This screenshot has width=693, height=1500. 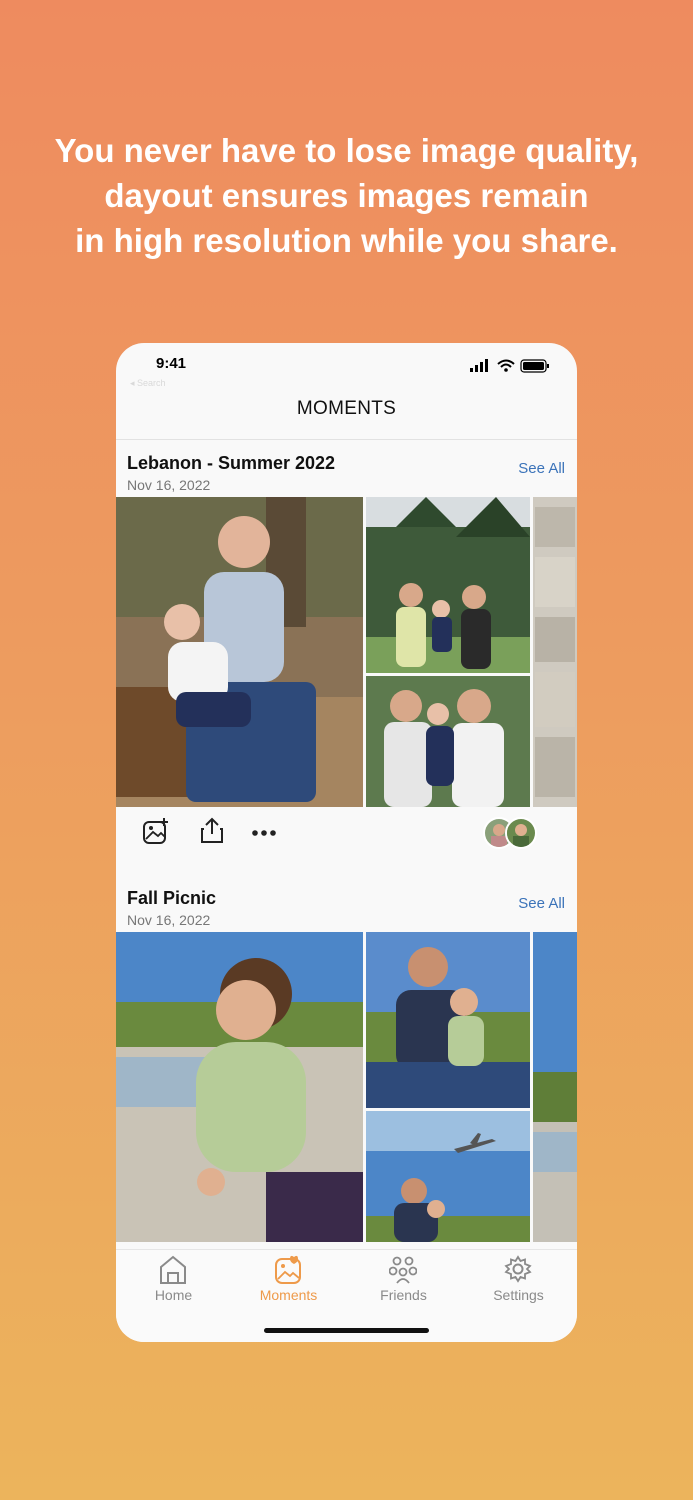 I want to click on headline-line-2: dayout ensures images remain, so click(x=346, y=195).